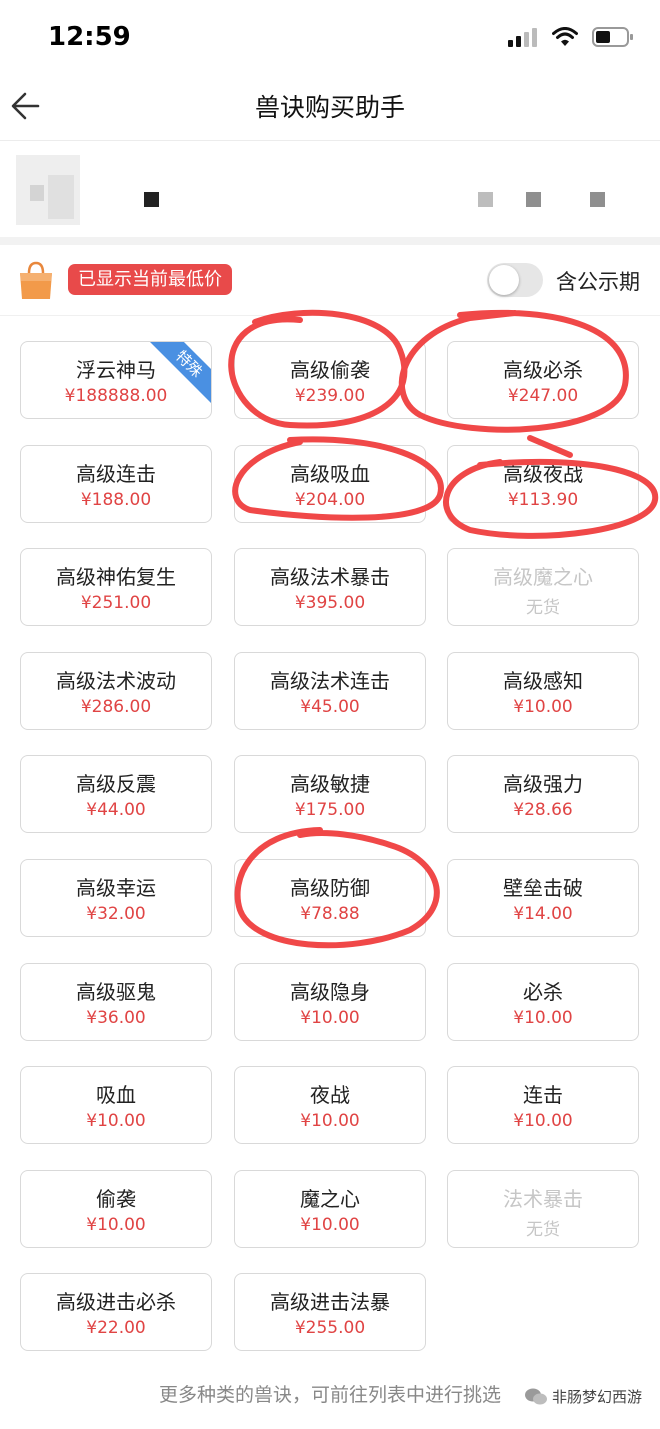 This screenshot has width=660, height=1429. I want to click on skill-book-card: 高级必杀 ¥247.00, so click(543, 380).